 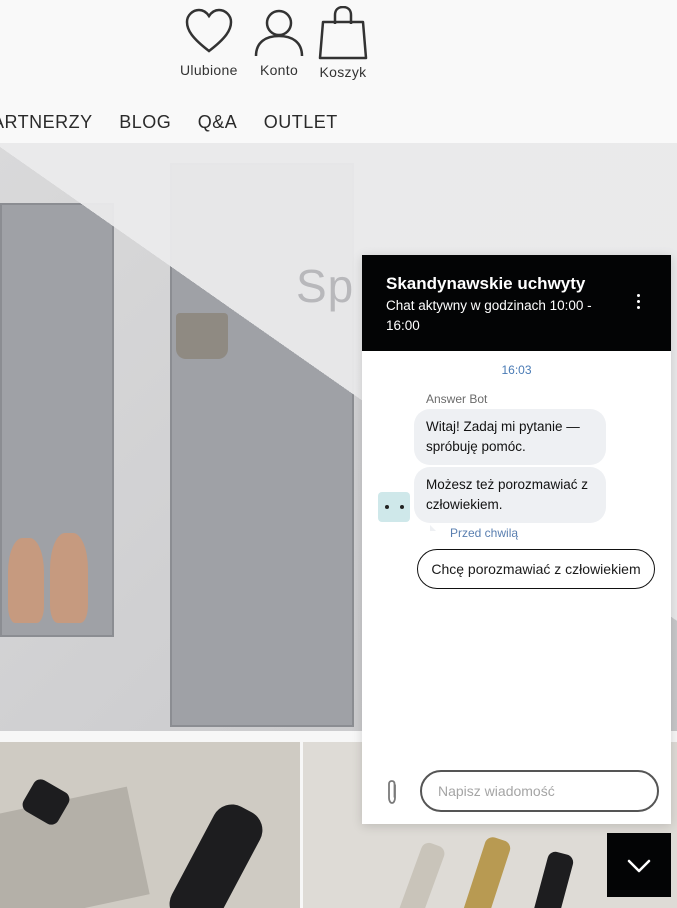 What do you see at coordinates (486, 871) in the screenshot?
I see `product-handle-brass` at bounding box center [486, 871].